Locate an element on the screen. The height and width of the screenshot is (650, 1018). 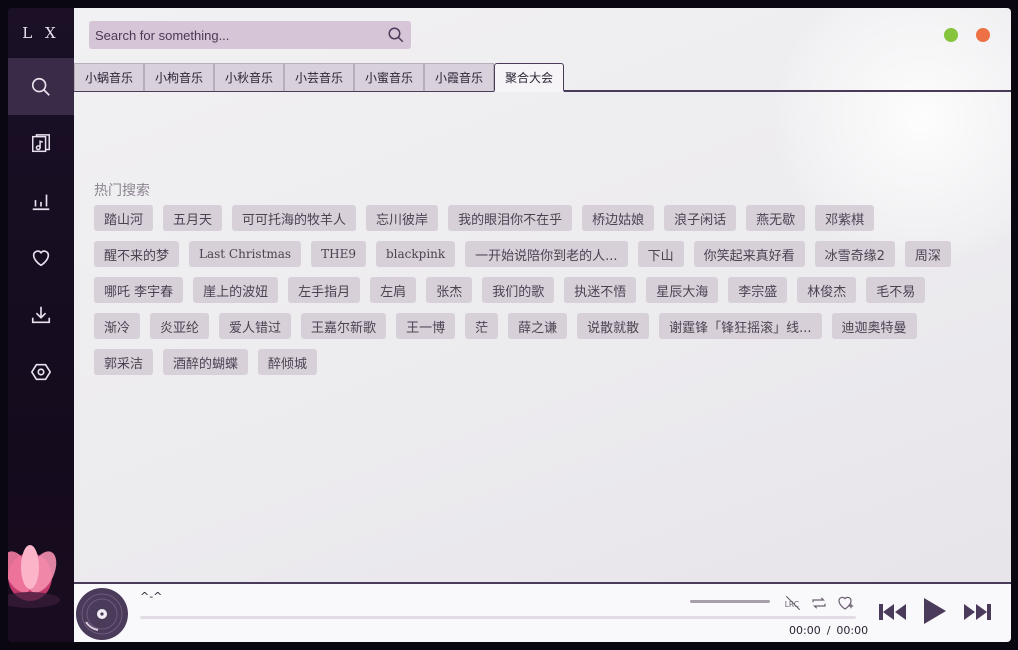
hot-search-tag: 茫 is located at coordinates (482, 326).